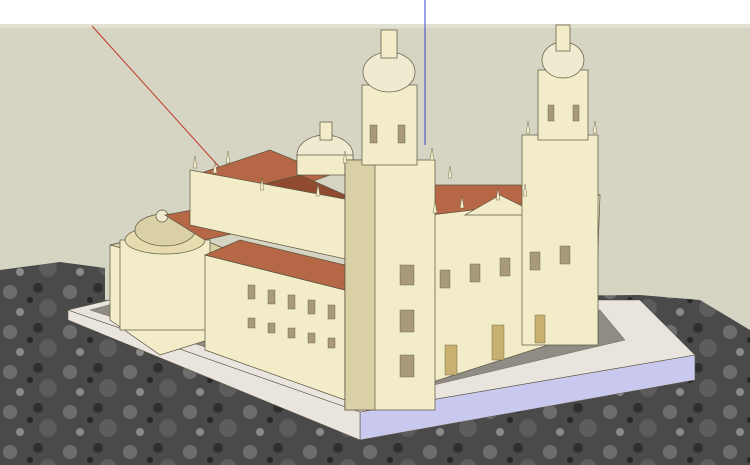  What do you see at coordinates (375, 26) in the screenshot?
I see `horizon-band` at bounding box center [375, 26].